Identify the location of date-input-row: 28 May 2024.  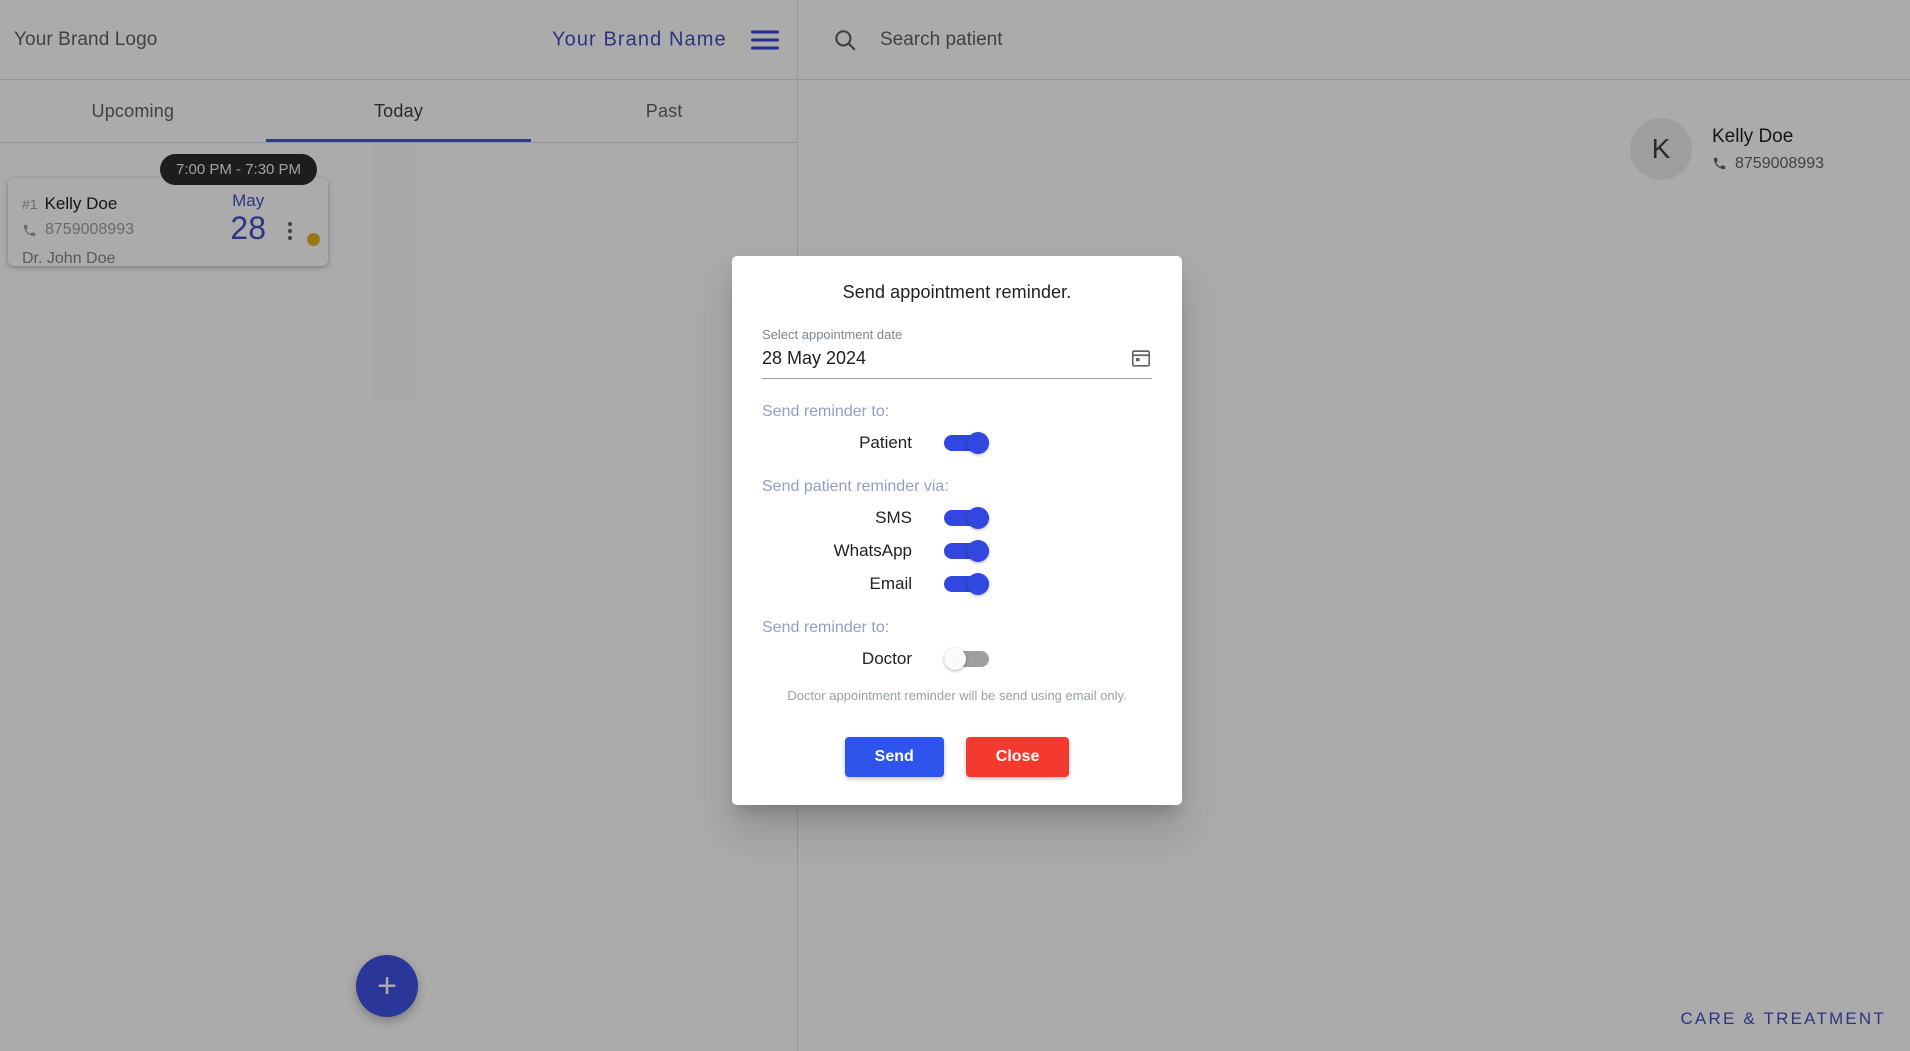
(957, 363).